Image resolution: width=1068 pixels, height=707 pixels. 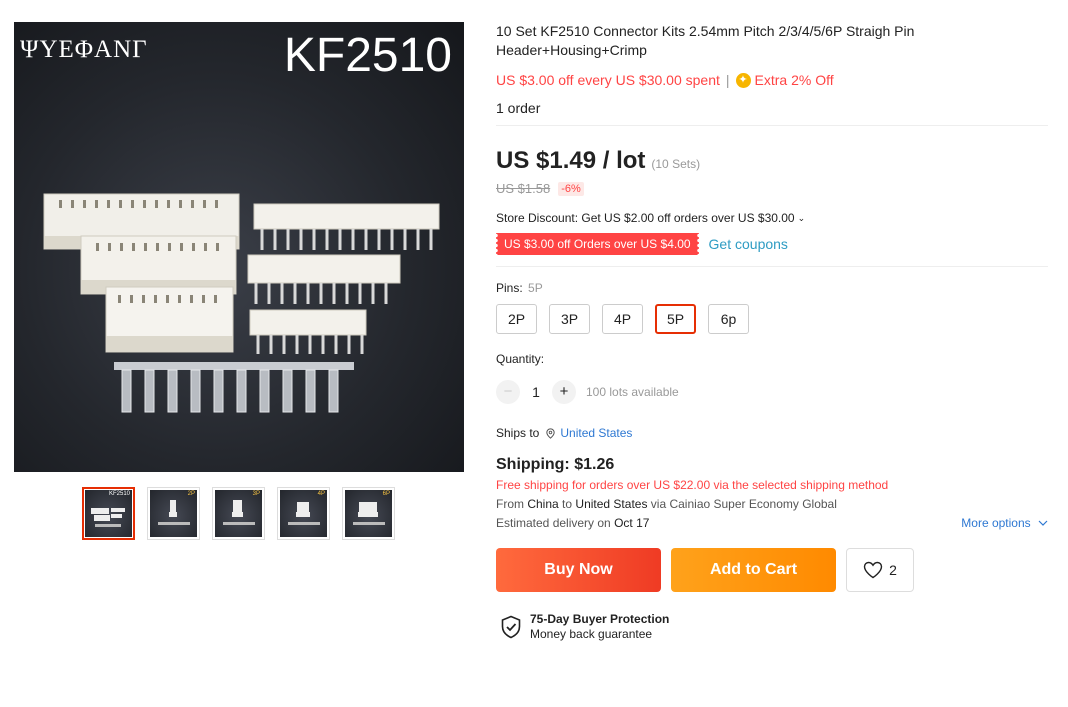 What do you see at coordinates (543, 504) in the screenshot?
I see `from-country: China` at bounding box center [543, 504].